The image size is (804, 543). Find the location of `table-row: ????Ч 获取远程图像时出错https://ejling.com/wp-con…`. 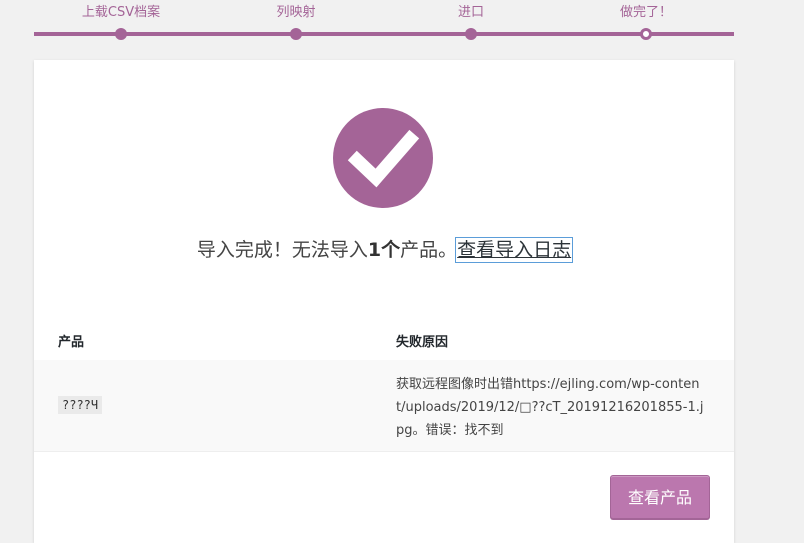

table-row: ????Ч 获取远程图像时出错https://ejling.com/wp-con… is located at coordinates (384, 406).